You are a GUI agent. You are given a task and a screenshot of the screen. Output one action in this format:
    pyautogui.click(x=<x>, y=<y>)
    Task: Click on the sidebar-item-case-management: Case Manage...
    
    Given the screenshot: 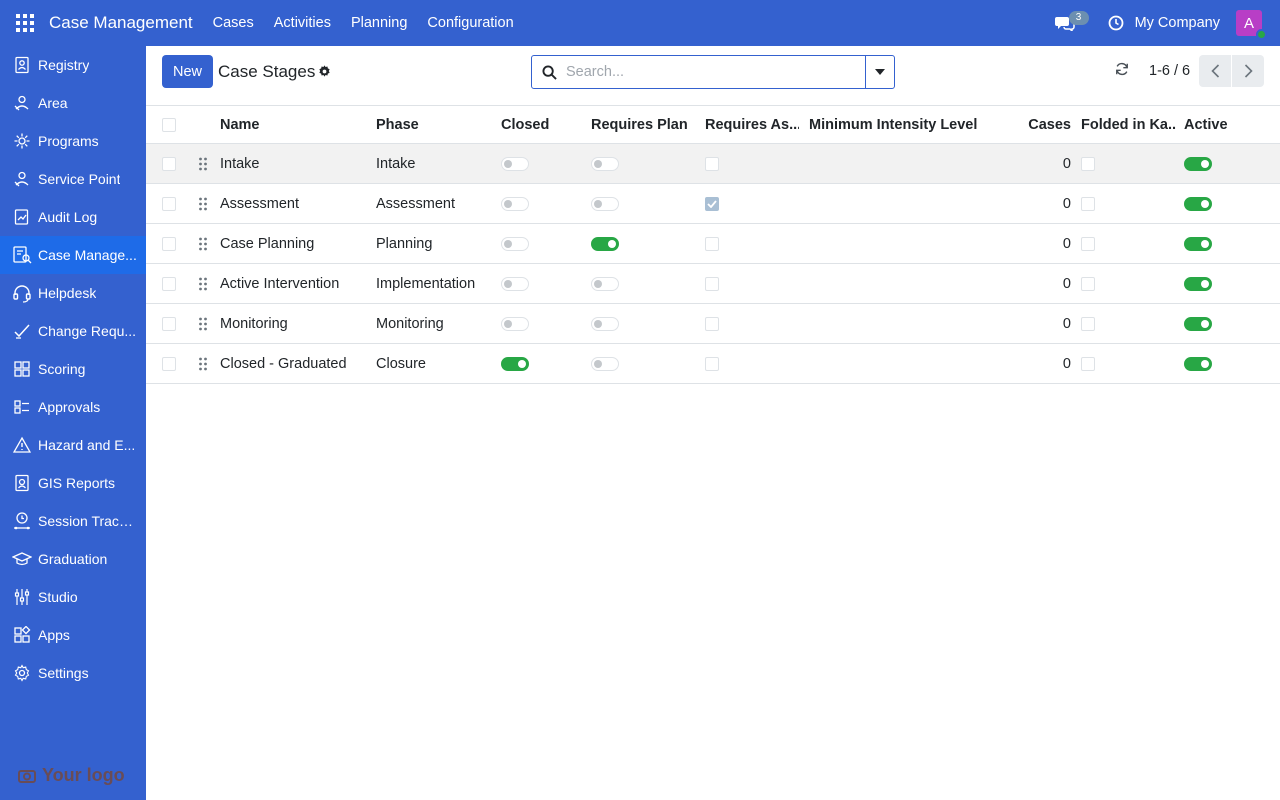 What is the action you would take?
    pyautogui.click(x=73, y=255)
    